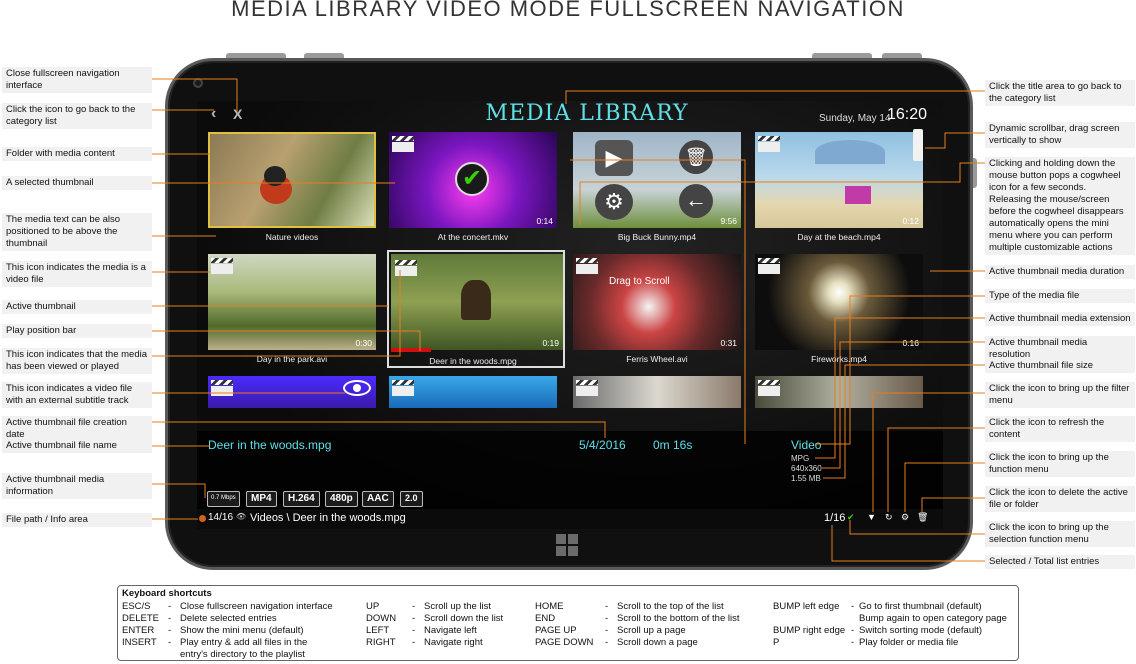 The height and width of the screenshot is (664, 1136). What do you see at coordinates (473, 361) in the screenshot?
I see `thumbnail-caption: Deer in the woods.mpg` at bounding box center [473, 361].